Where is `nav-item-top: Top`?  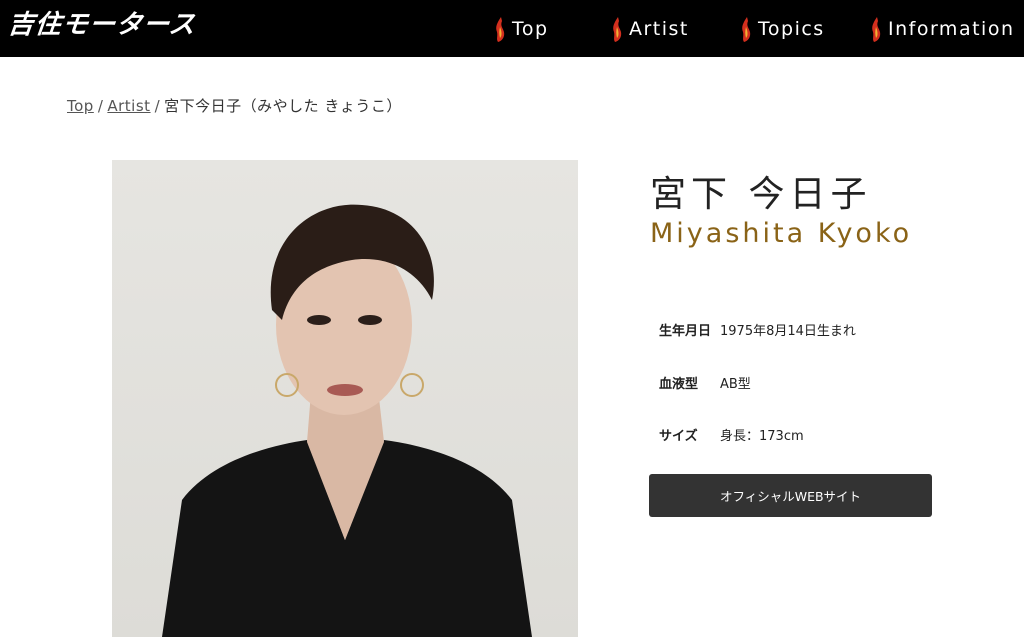 nav-item-top: Top is located at coordinates (520, 29).